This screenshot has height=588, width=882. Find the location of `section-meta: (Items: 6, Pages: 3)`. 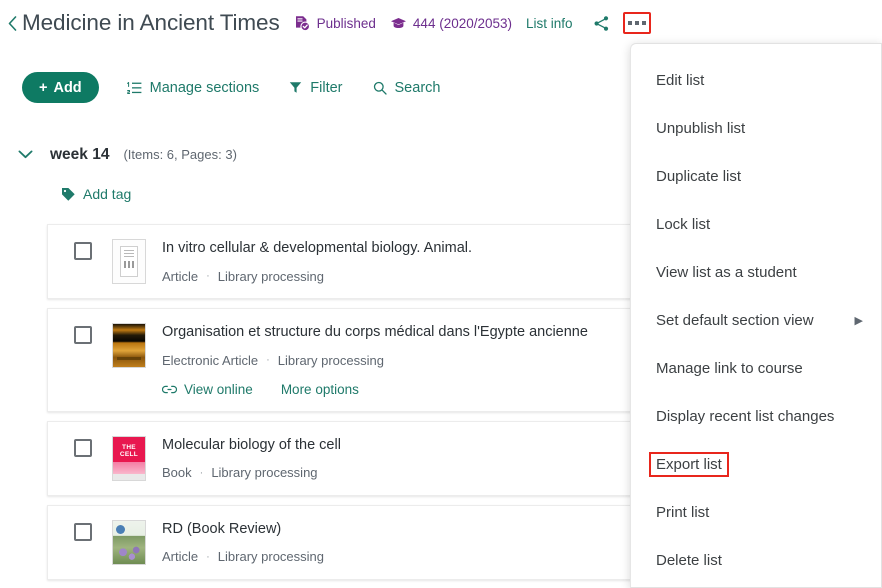

section-meta: (Items: 6, Pages: 3) is located at coordinates (180, 154).